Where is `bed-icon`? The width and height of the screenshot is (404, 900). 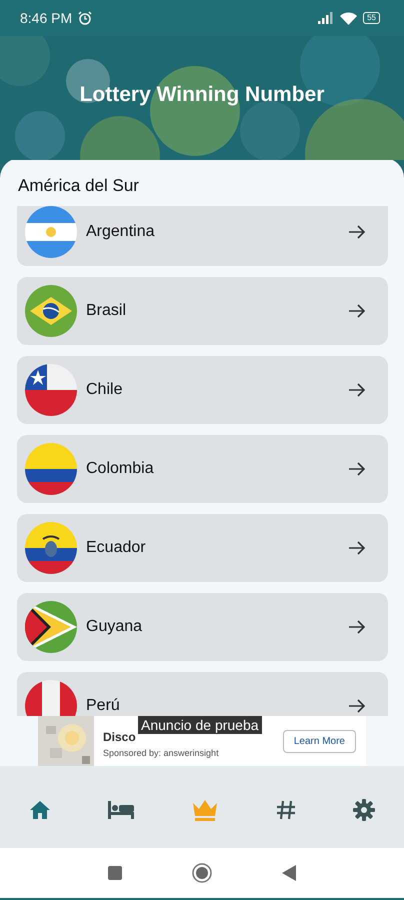
bed-icon is located at coordinates (121, 810).